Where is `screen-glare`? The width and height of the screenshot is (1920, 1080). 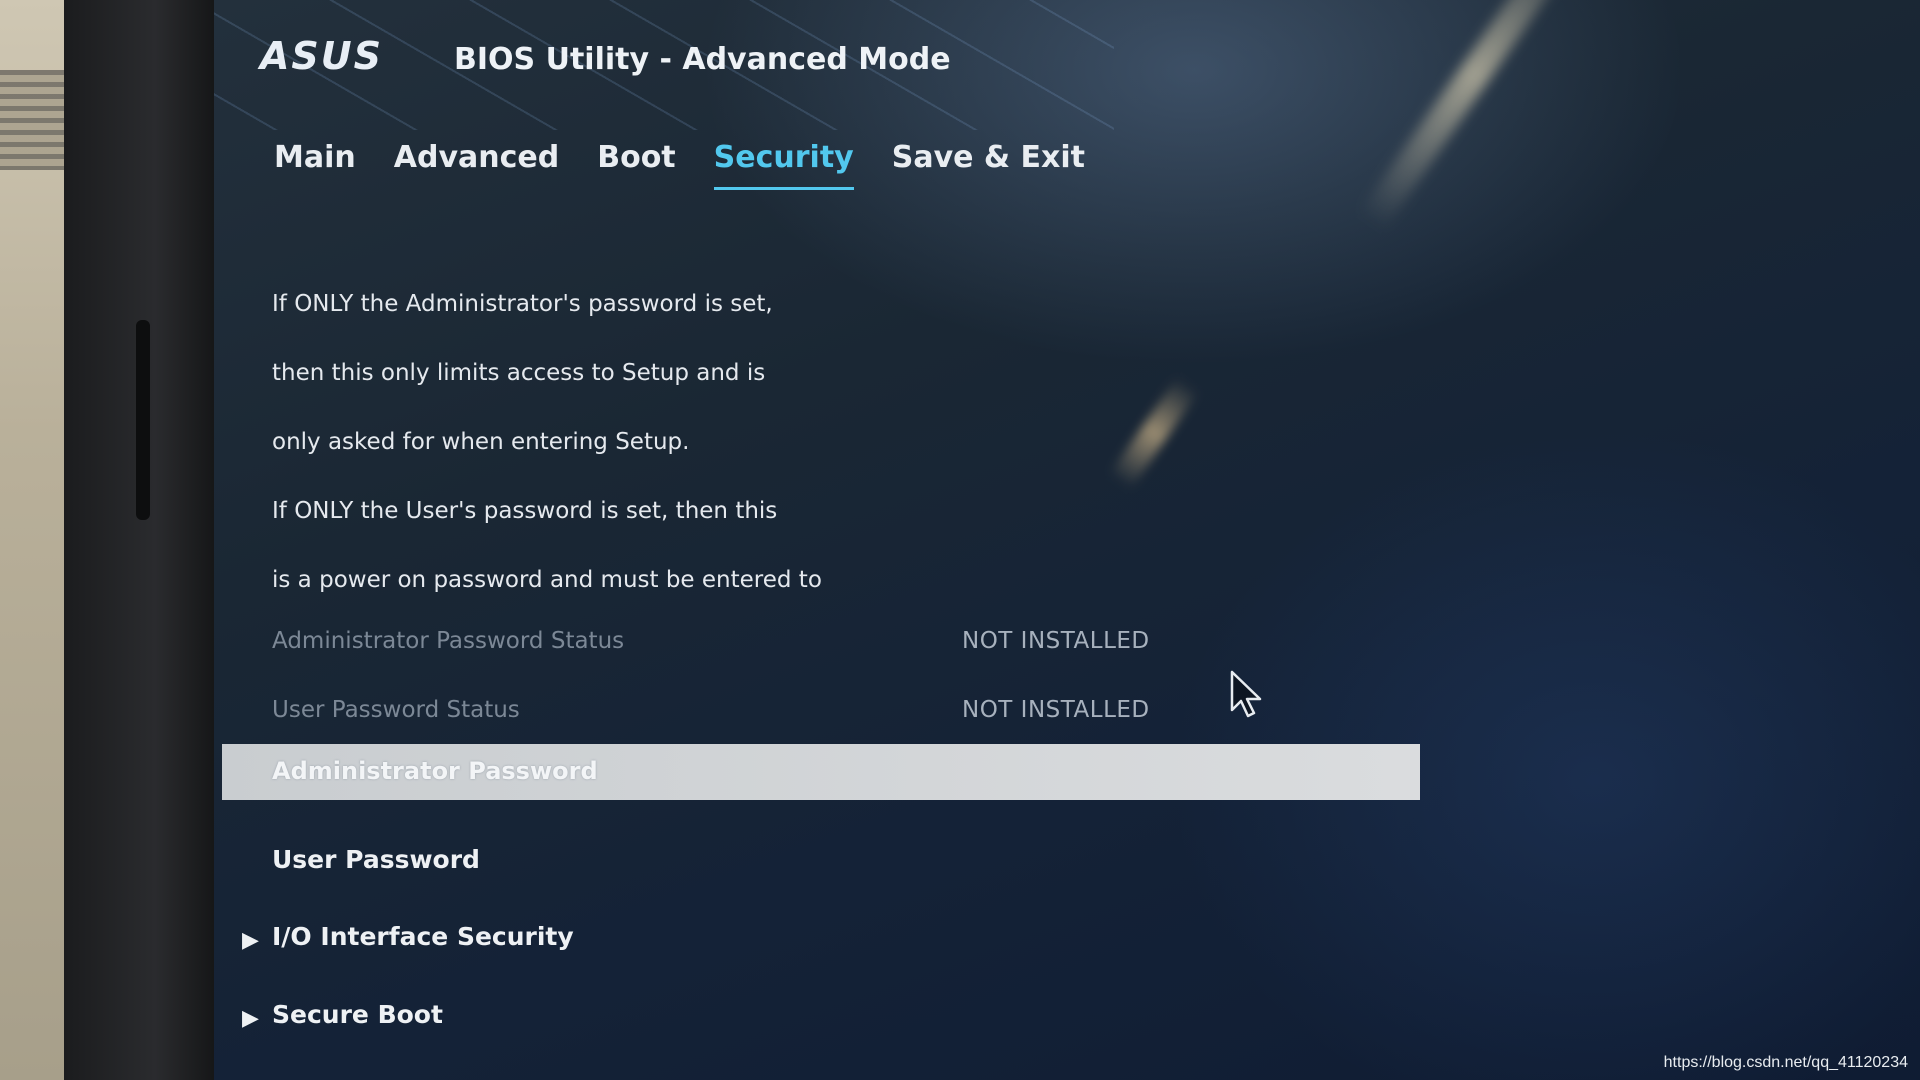 screen-glare is located at coordinates (1474, 116).